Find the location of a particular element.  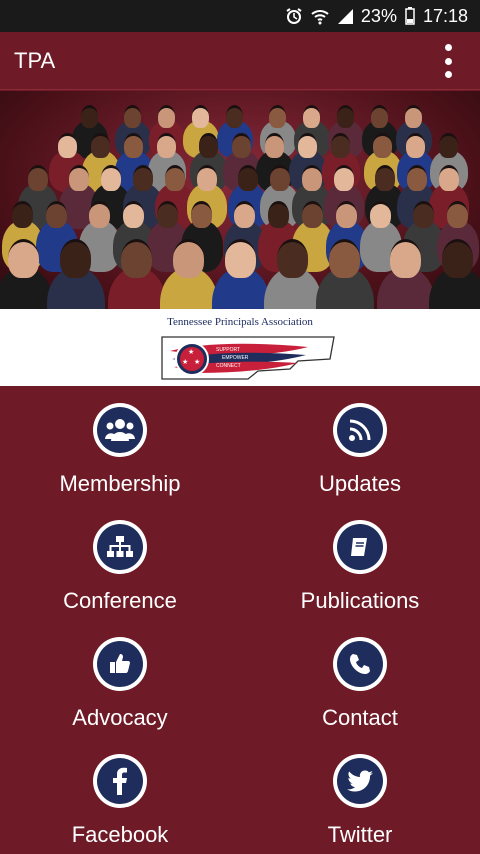

book-icon is located at coordinates (360, 547).